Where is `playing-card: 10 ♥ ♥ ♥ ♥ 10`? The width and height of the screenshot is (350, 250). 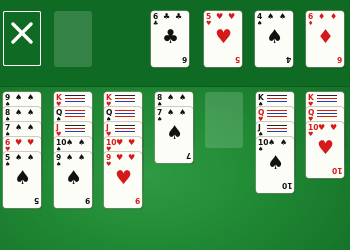
playing-card: 10 ♥ ♥ ♥ ♥ 10 is located at coordinates (325, 150).